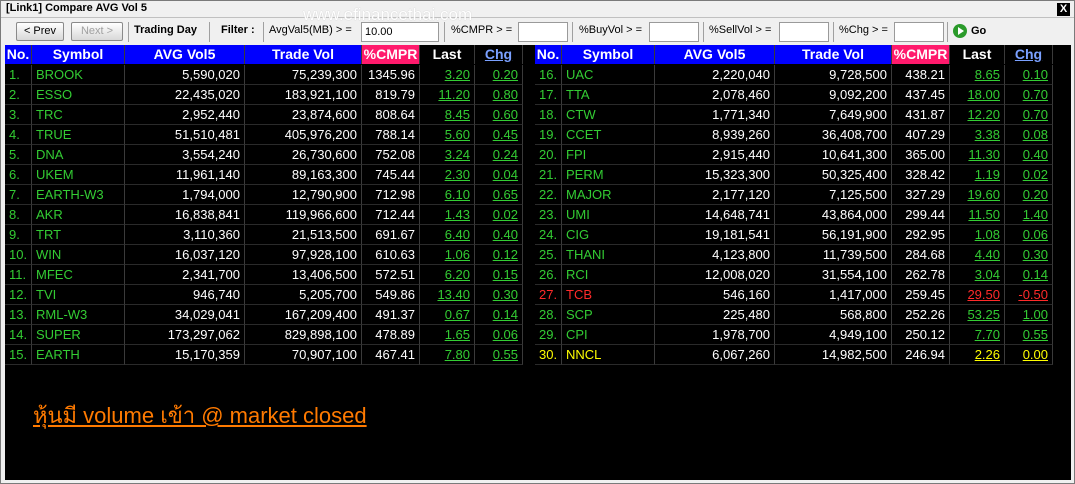 The width and height of the screenshot is (1075, 484). Describe the element at coordinates (1029, 315) in the screenshot. I see `chg-cell: 1.00` at that location.